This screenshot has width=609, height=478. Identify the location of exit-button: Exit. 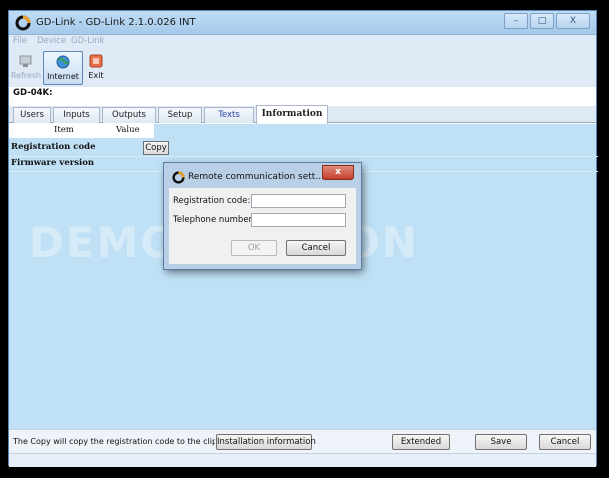
(96, 68).